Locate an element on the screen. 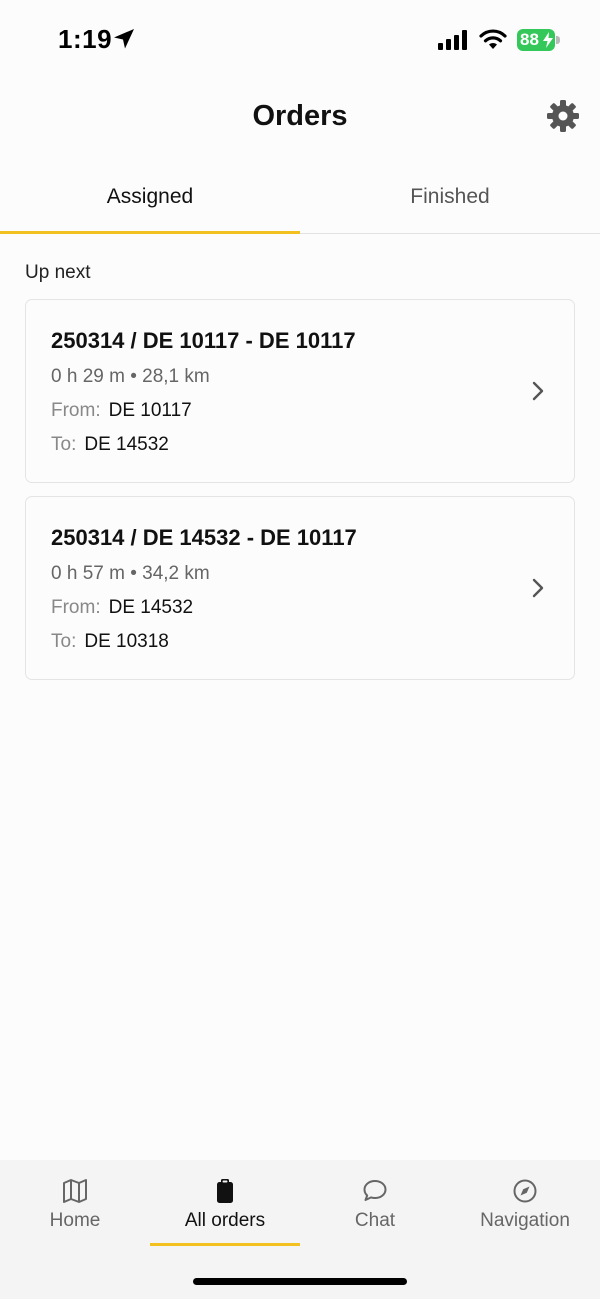 The image size is (600, 1299). location-arrow-icon is located at coordinates (124, 39).